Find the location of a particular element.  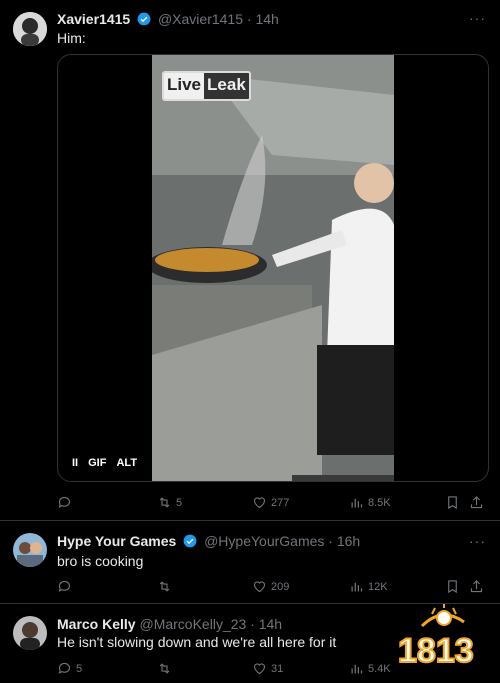

repost-button: 5 is located at coordinates (169, 502).